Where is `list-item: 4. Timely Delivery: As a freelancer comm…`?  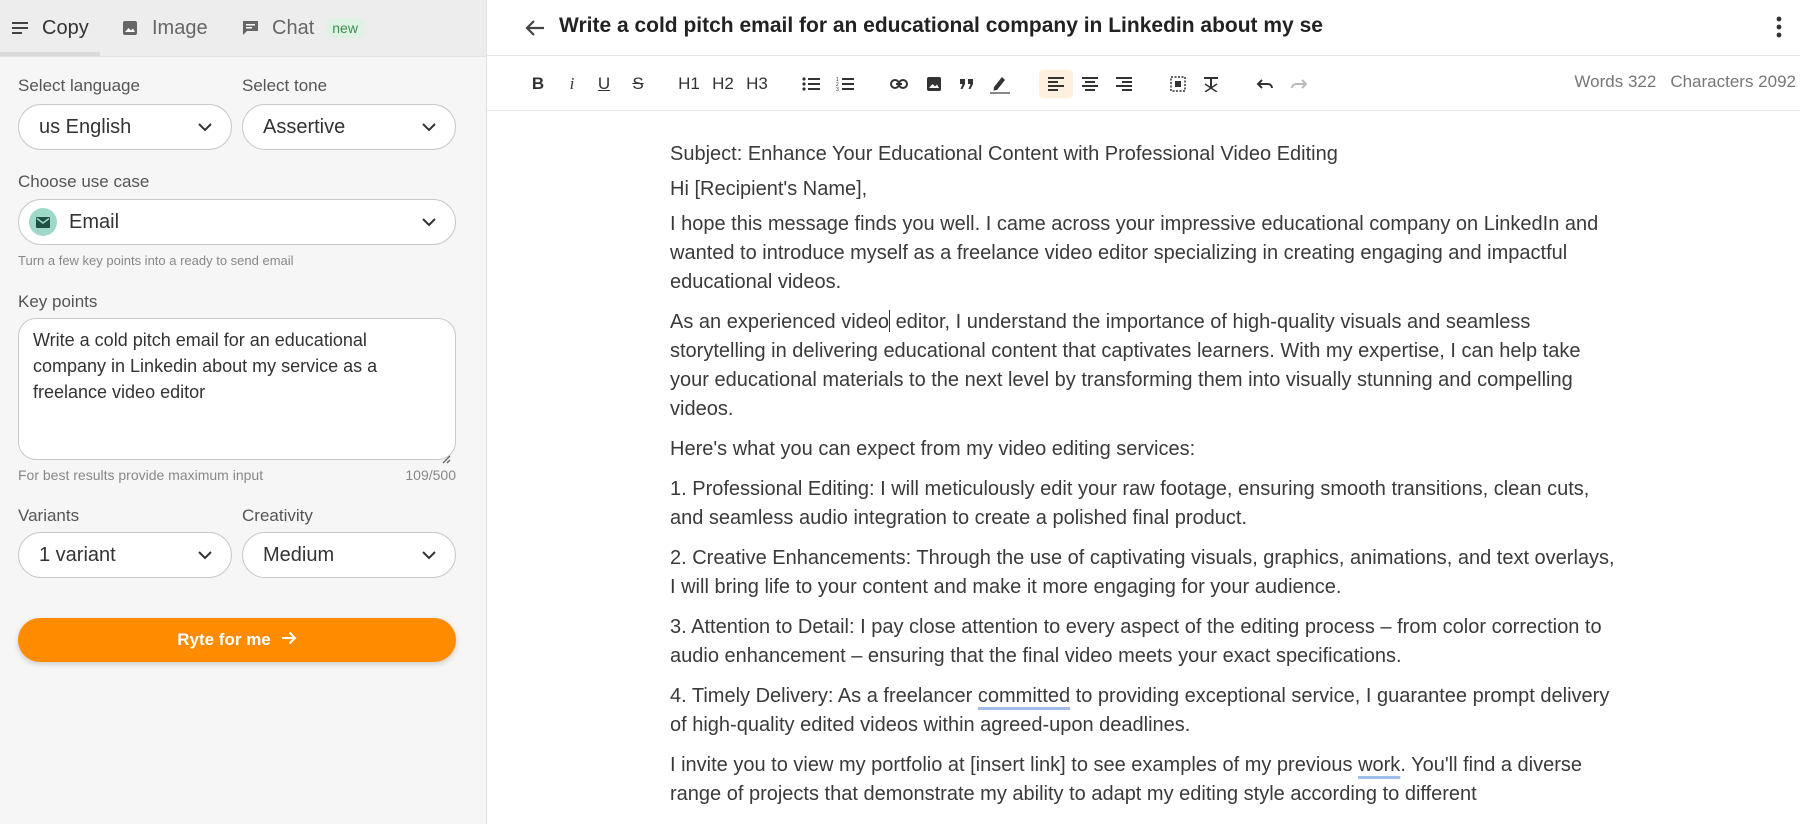 list-item: 4. Timely Delivery: As a freelancer comm… is located at coordinates (1145, 711).